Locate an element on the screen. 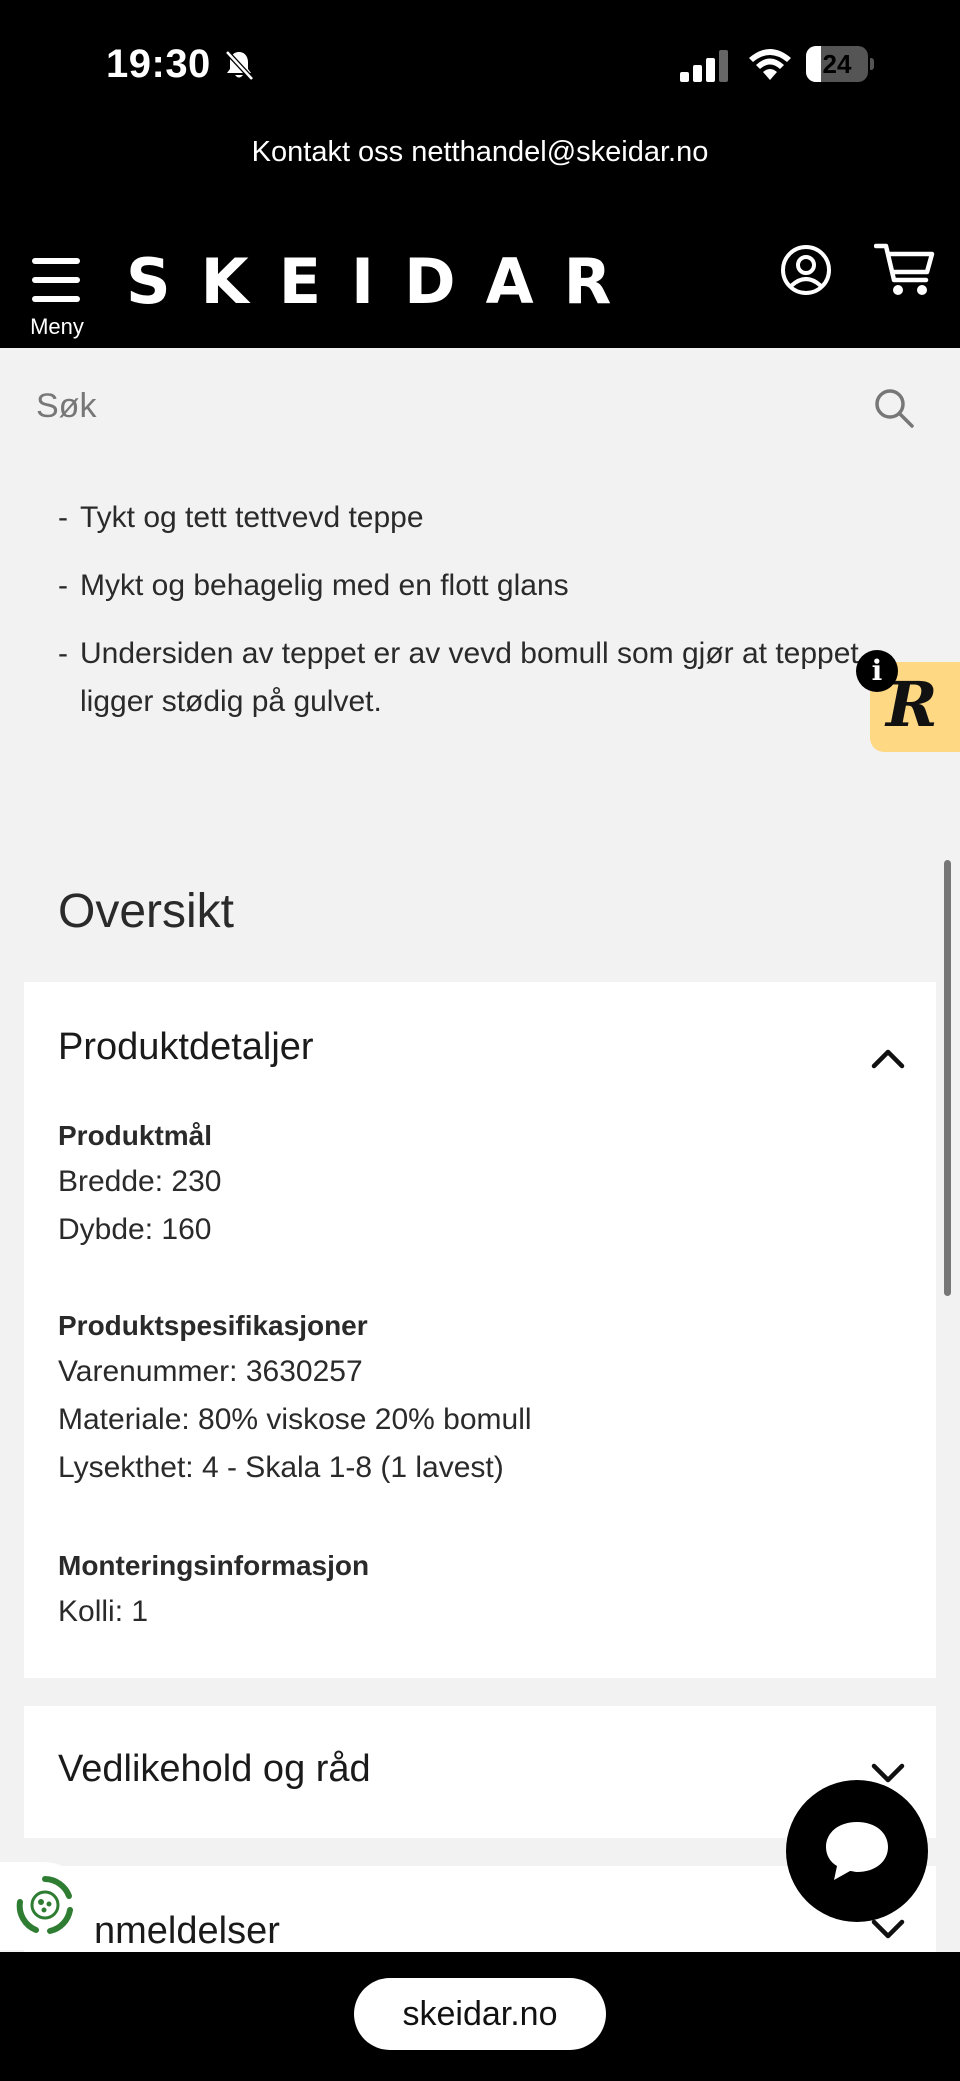  battery-level: 24 is located at coordinates (837, 64).